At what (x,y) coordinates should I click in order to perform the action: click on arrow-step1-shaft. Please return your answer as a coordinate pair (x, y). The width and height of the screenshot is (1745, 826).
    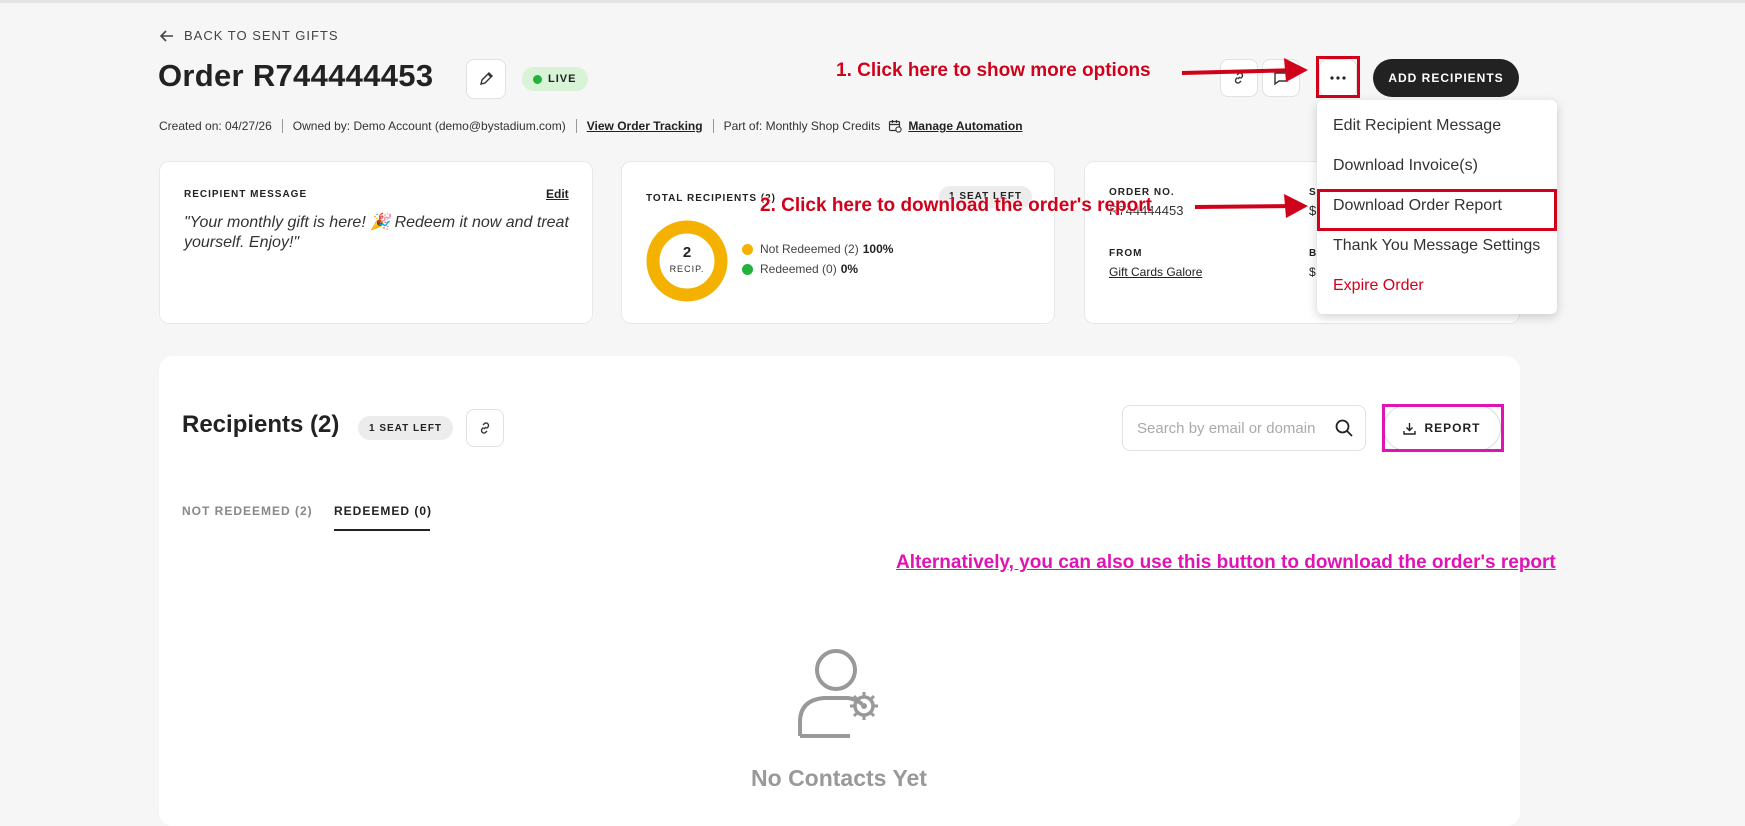
    Looking at the image, I should click on (1241, 71).